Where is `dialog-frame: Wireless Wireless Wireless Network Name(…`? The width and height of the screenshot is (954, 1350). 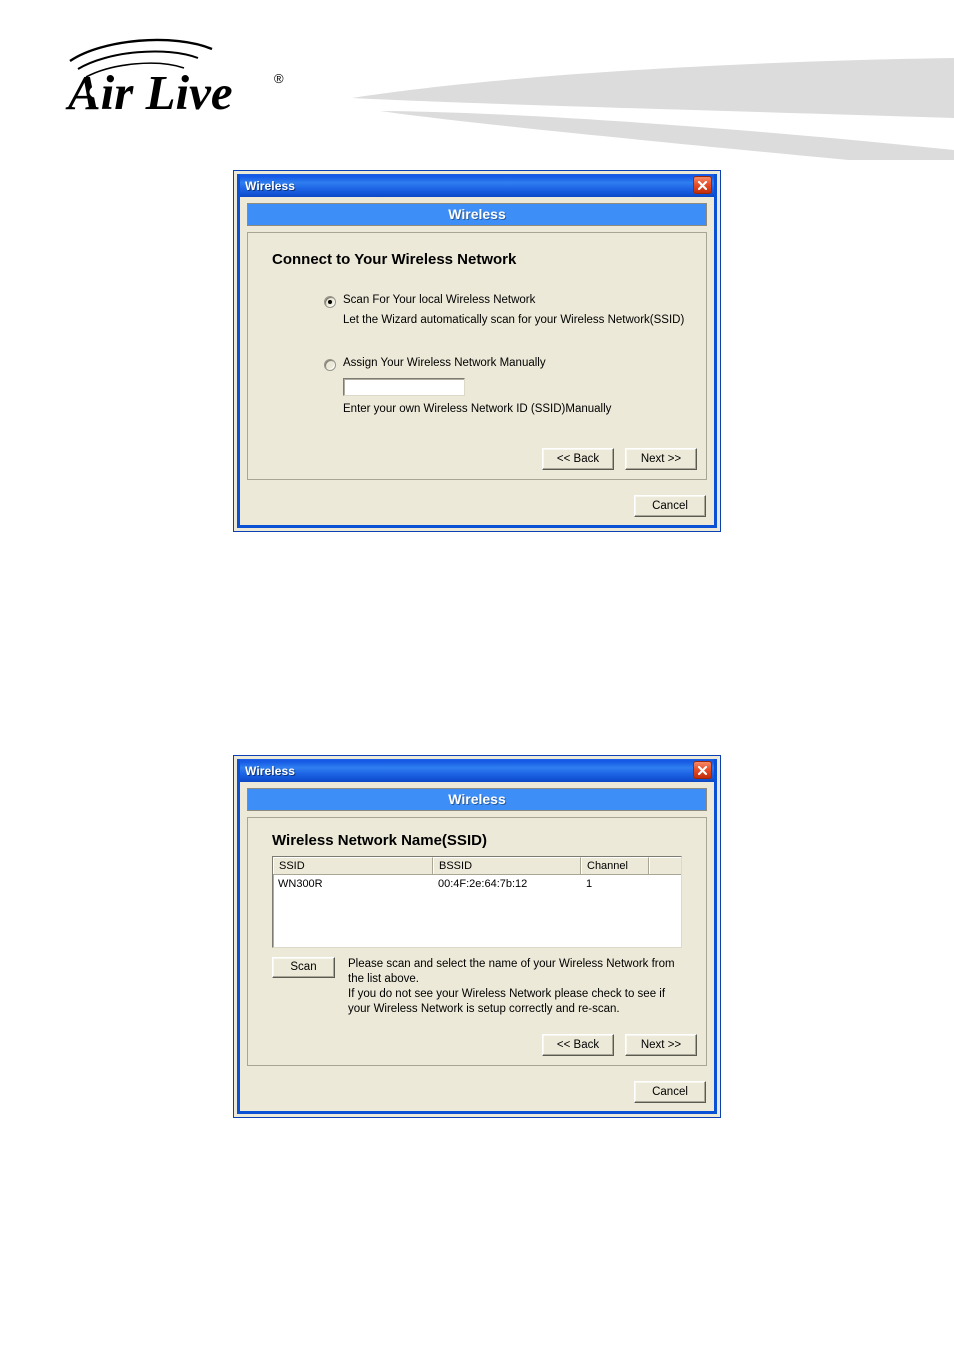 dialog-frame: Wireless Wireless Wireless Network Name(… is located at coordinates (477, 936).